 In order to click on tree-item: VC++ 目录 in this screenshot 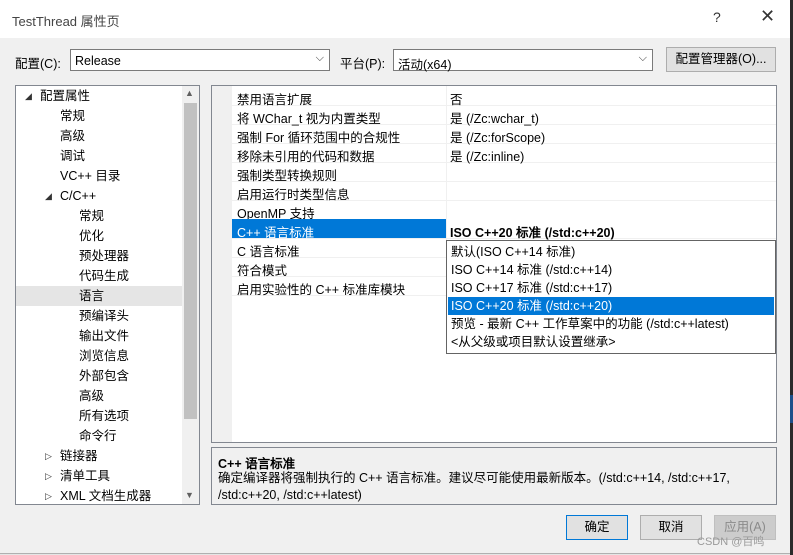, I will do `click(99, 176)`.